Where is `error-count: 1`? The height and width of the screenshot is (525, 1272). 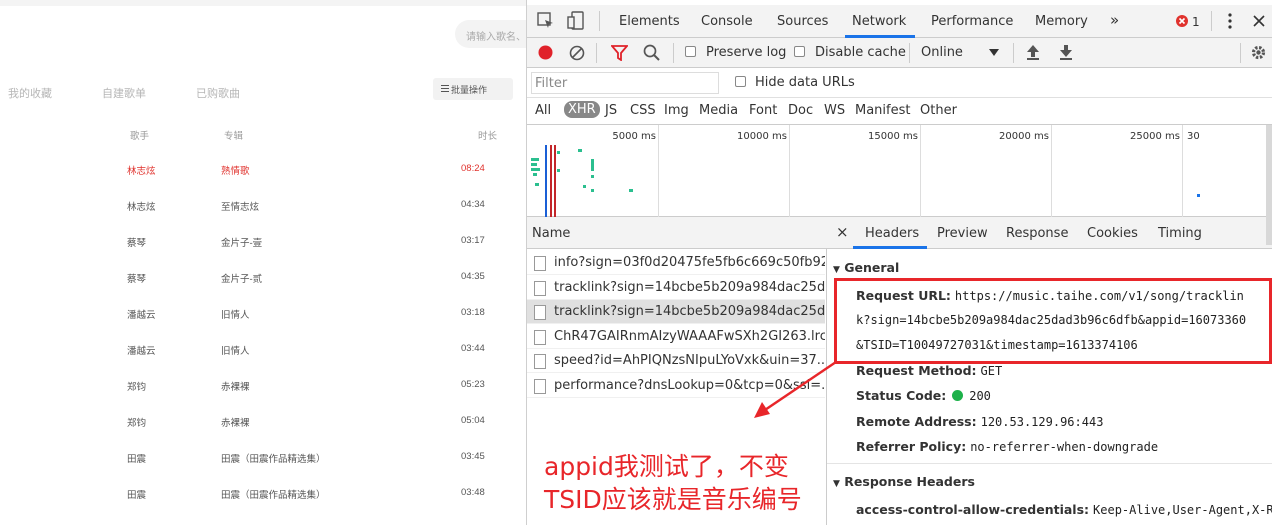
error-count: 1 is located at coordinates (1196, 22).